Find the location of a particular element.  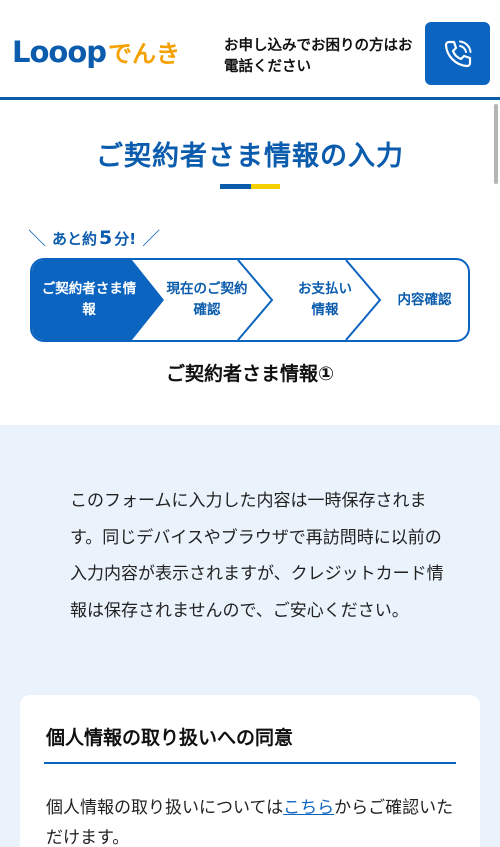

step-heading: ご契約者さま情報① is located at coordinates (250, 374).